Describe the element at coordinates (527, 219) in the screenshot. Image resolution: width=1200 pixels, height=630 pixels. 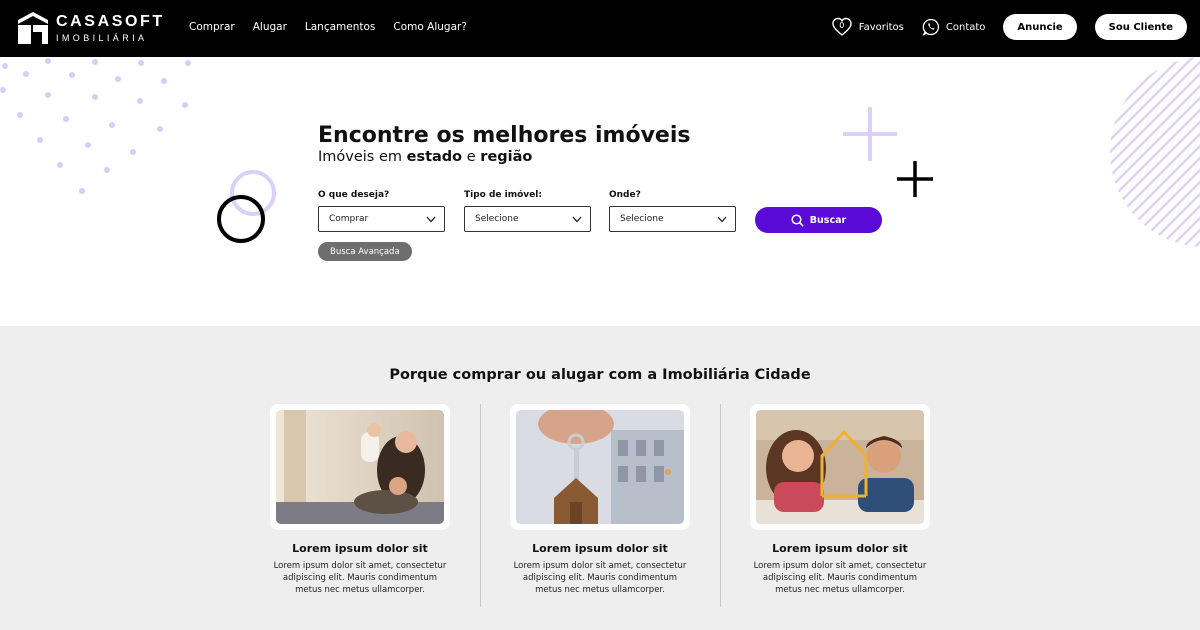
I see `property-type-select: Selecione` at that location.